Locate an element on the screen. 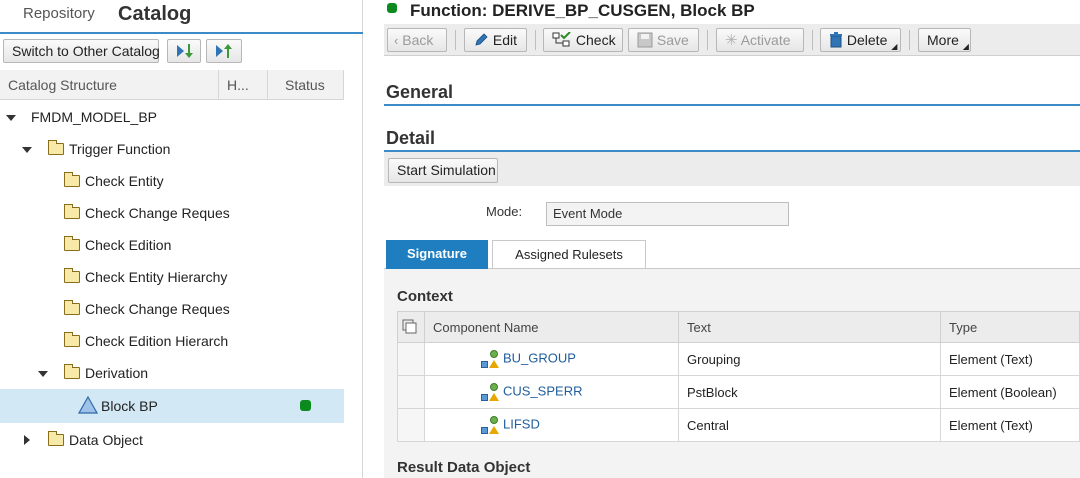  tree-item-label: Check Entity Hierarchy is located at coordinates (156, 277).